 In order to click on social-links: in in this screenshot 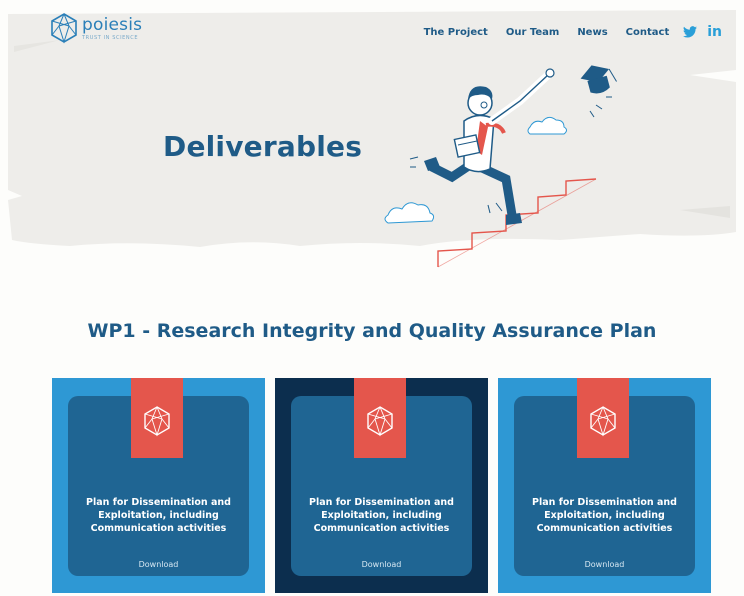, I will do `click(702, 32)`.